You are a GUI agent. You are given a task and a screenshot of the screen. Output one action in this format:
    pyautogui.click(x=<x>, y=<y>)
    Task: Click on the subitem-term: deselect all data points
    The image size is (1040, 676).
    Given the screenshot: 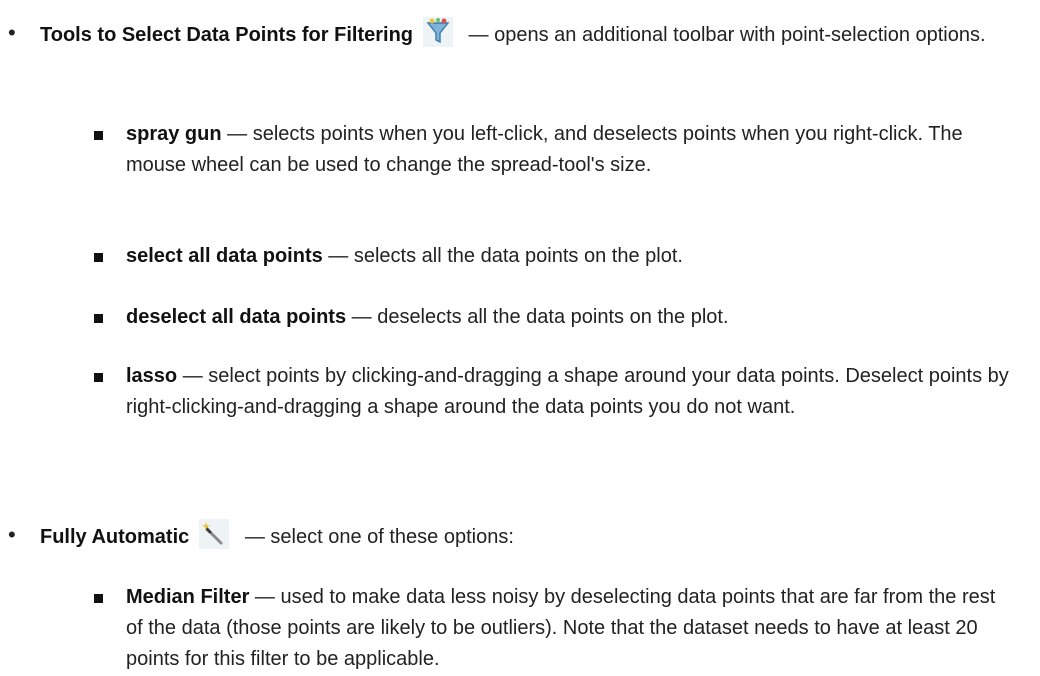 What is the action you would take?
    pyautogui.click(x=236, y=317)
    